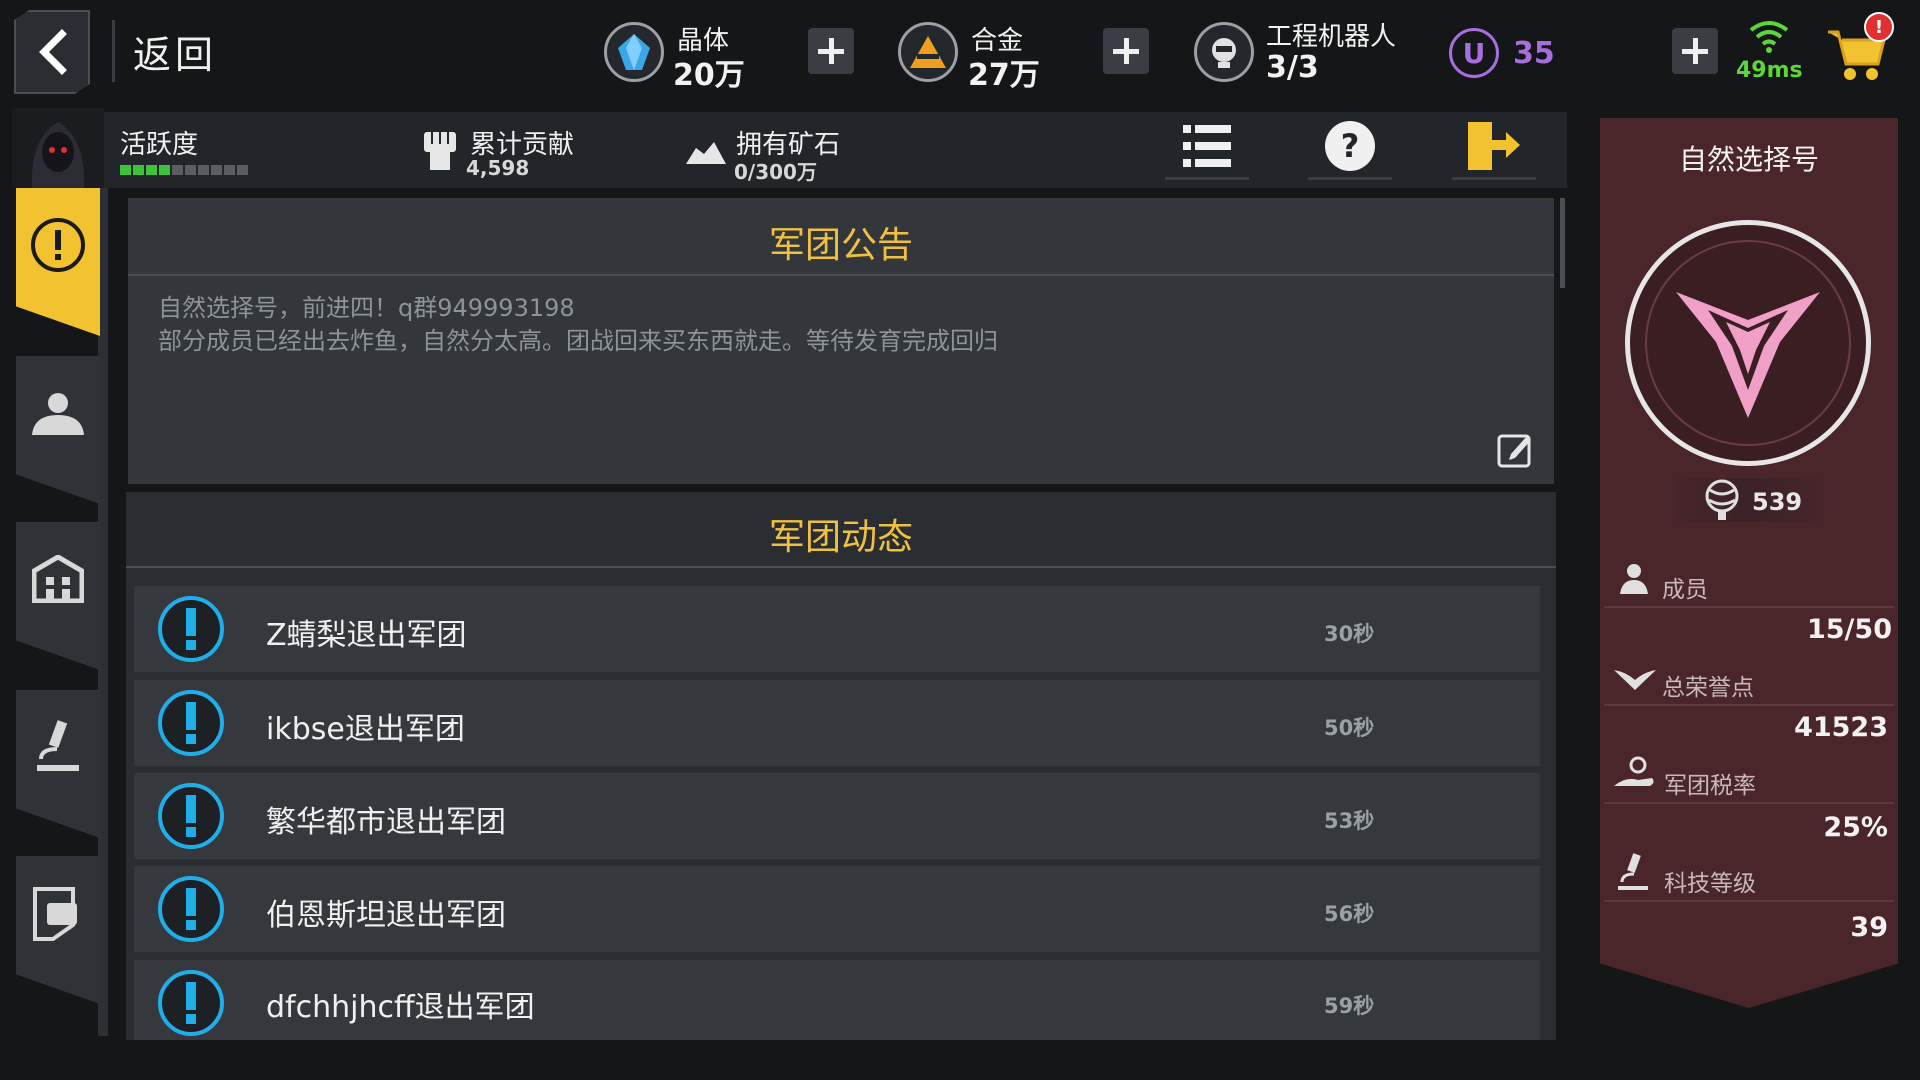 The width and height of the screenshot is (1920, 1080). Describe the element at coordinates (1710, 884) in the screenshot. I see `tech-label: 科技等级` at that location.